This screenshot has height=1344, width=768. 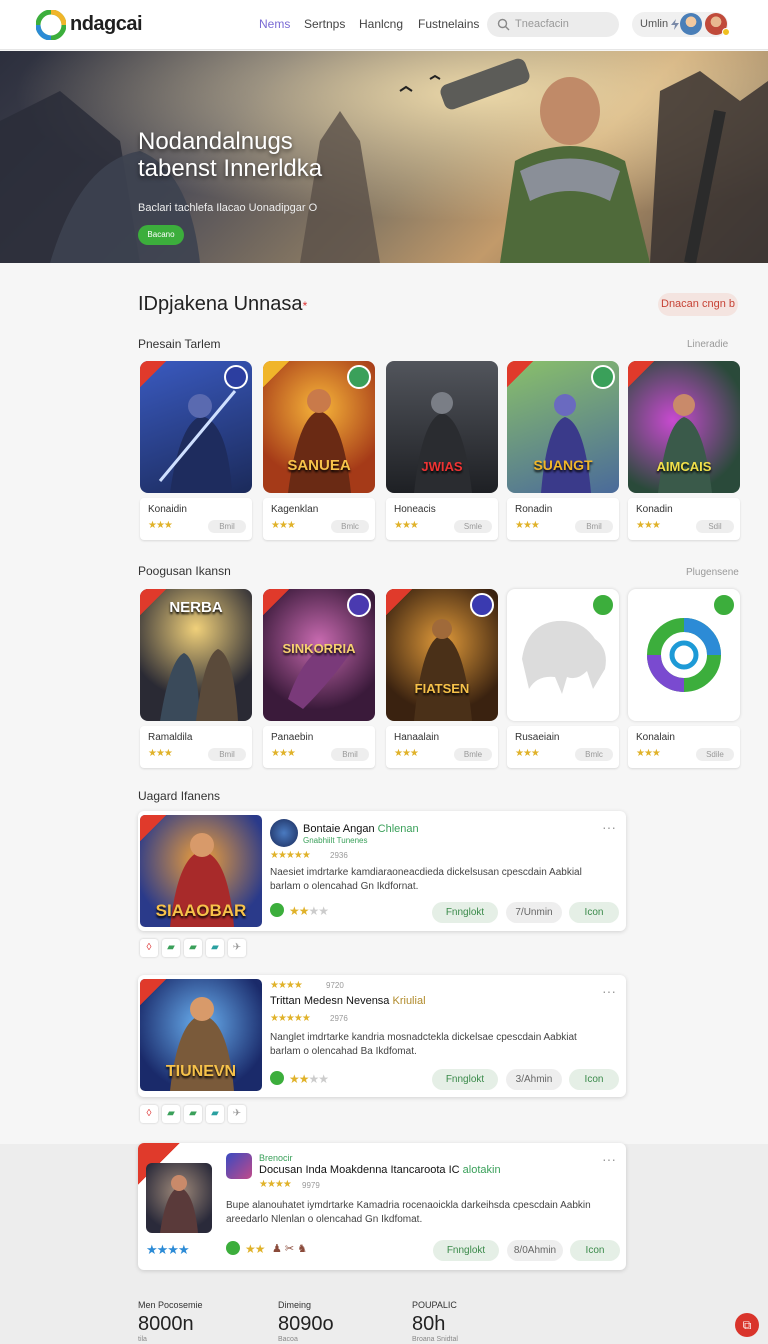 What do you see at coordinates (409, 1001) in the screenshot?
I see `featured-title-tag: Kriulial` at bounding box center [409, 1001].